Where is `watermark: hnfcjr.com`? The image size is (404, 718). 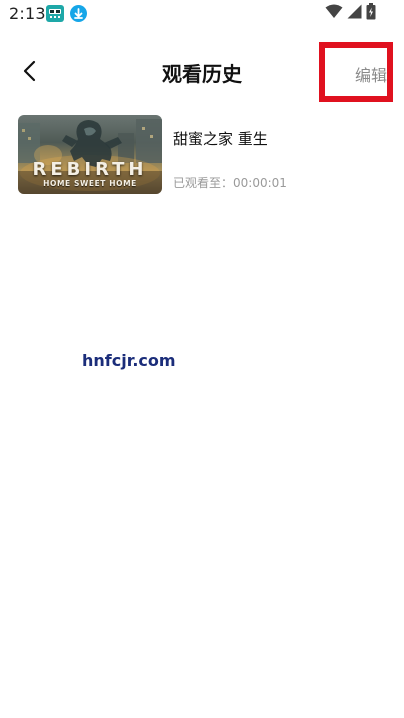
watermark: hnfcjr.com is located at coordinates (129, 360).